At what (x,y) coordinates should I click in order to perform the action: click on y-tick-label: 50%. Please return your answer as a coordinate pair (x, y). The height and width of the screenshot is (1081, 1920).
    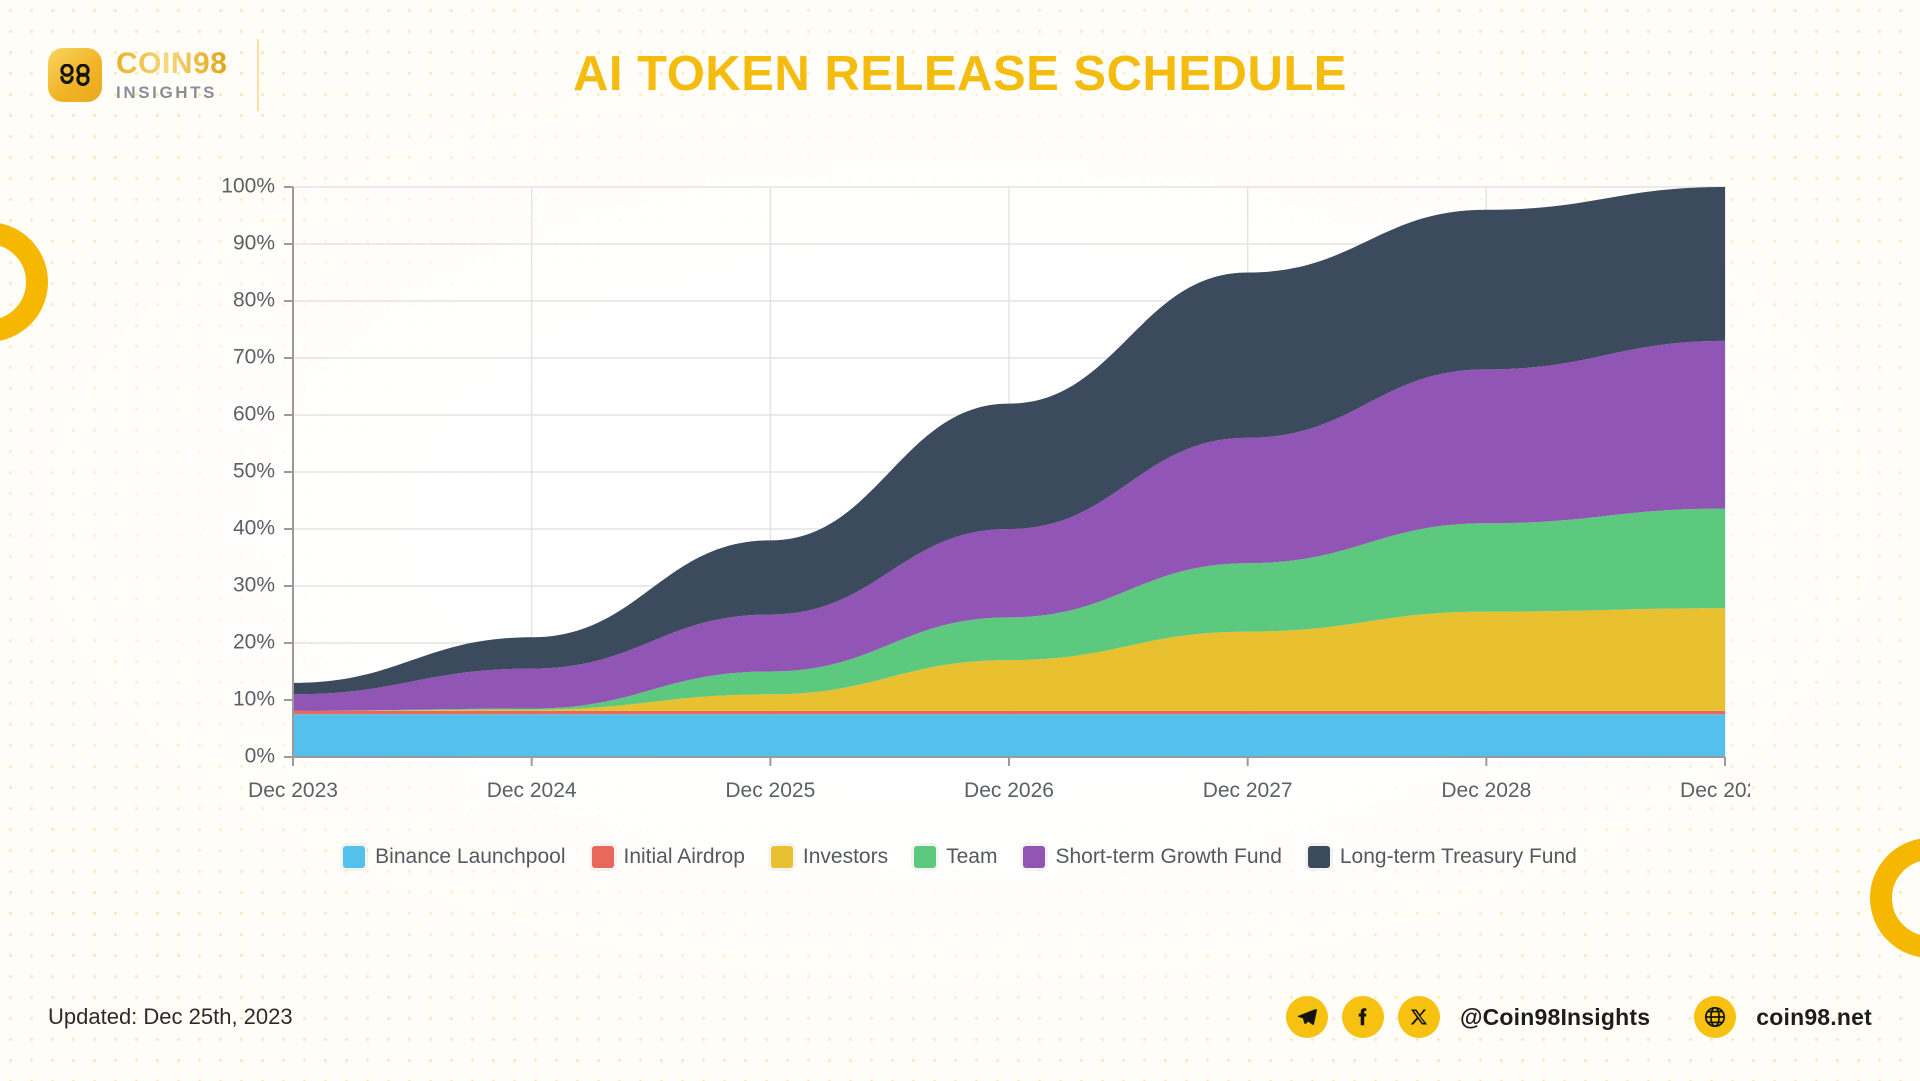
    Looking at the image, I should click on (254, 471).